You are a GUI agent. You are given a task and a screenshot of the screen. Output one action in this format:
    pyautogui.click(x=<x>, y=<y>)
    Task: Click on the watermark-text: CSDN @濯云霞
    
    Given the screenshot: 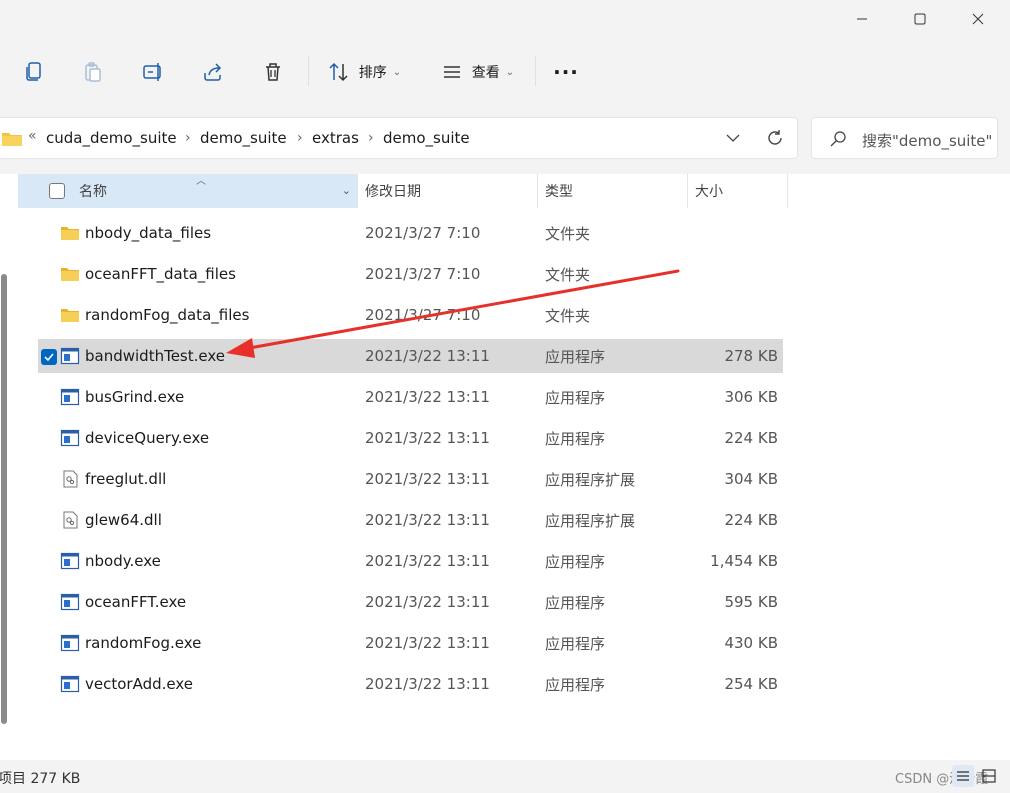 What is the action you would take?
    pyautogui.click(x=942, y=779)
    